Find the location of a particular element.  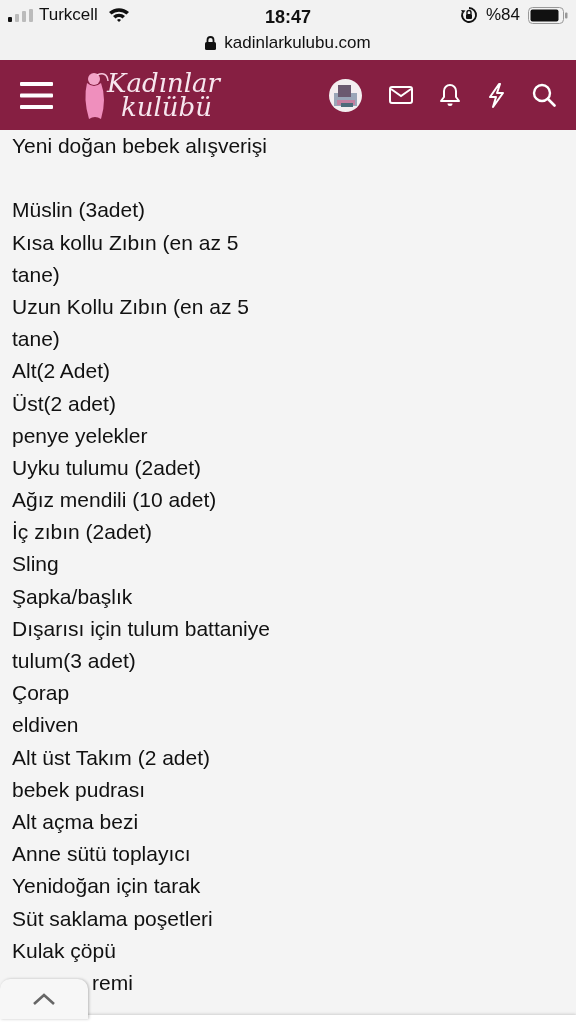

list-line: Ağız mendili (10 adet) is located at coordinates (114, 500).